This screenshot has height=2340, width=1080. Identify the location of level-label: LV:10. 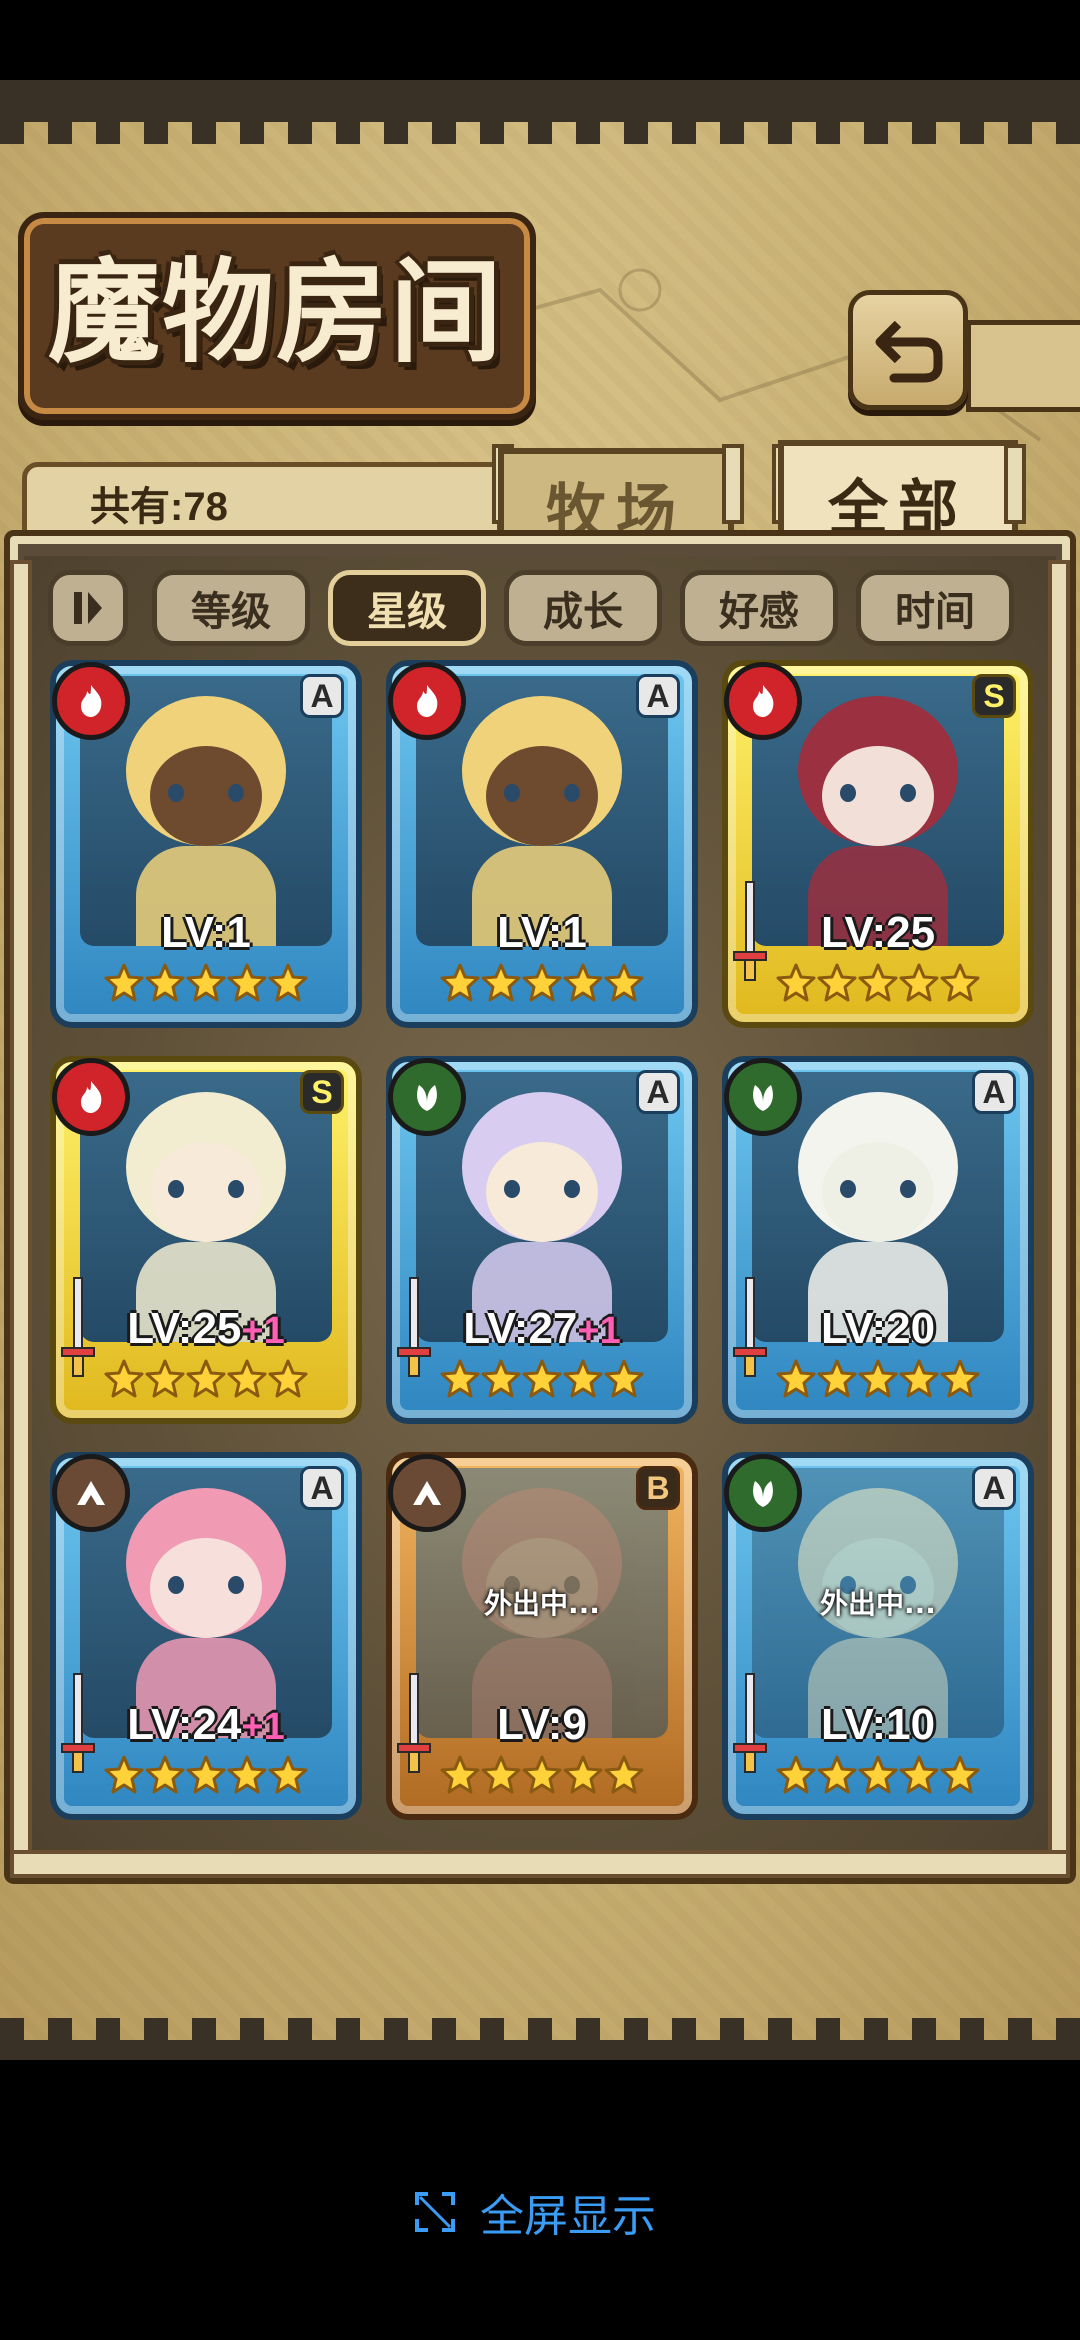
(878, 1725).